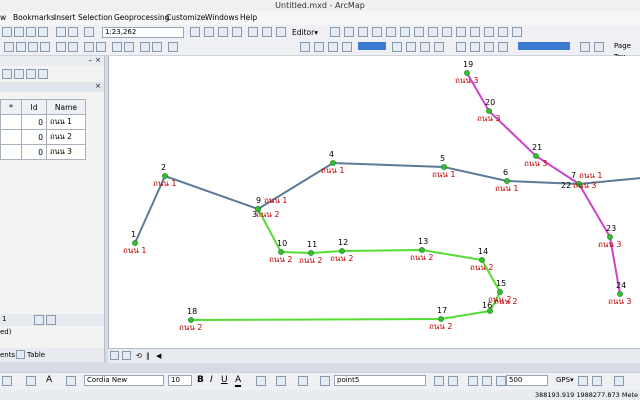 The width and height of the screenshot is (640, 400). What do you see at coordinates (583, 381) in the screenshot?
I see `gps-connect-icon` at bounding box center [583, 381].